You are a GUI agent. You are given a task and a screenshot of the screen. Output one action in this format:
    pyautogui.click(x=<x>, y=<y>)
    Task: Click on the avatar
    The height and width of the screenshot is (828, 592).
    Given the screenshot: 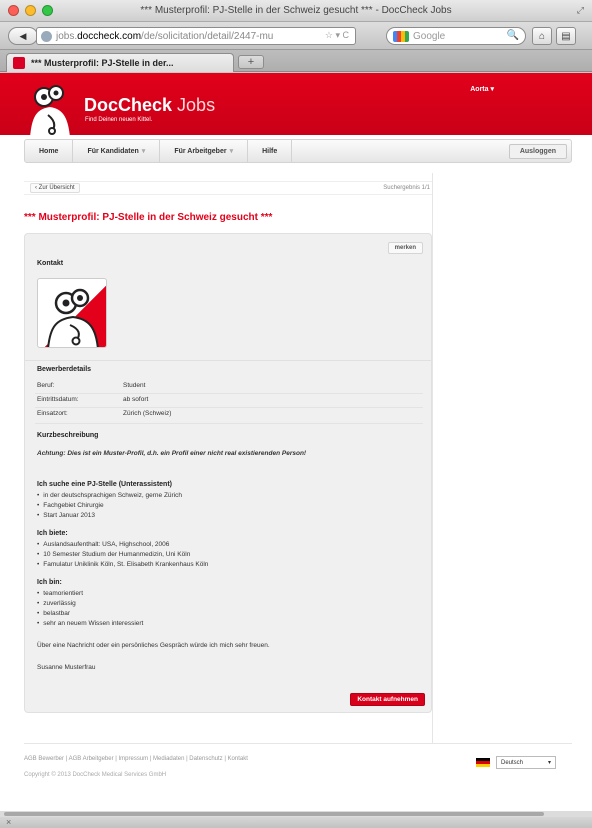 What is the action you would take?
    pyautogui.click(x=72, y=313)
    